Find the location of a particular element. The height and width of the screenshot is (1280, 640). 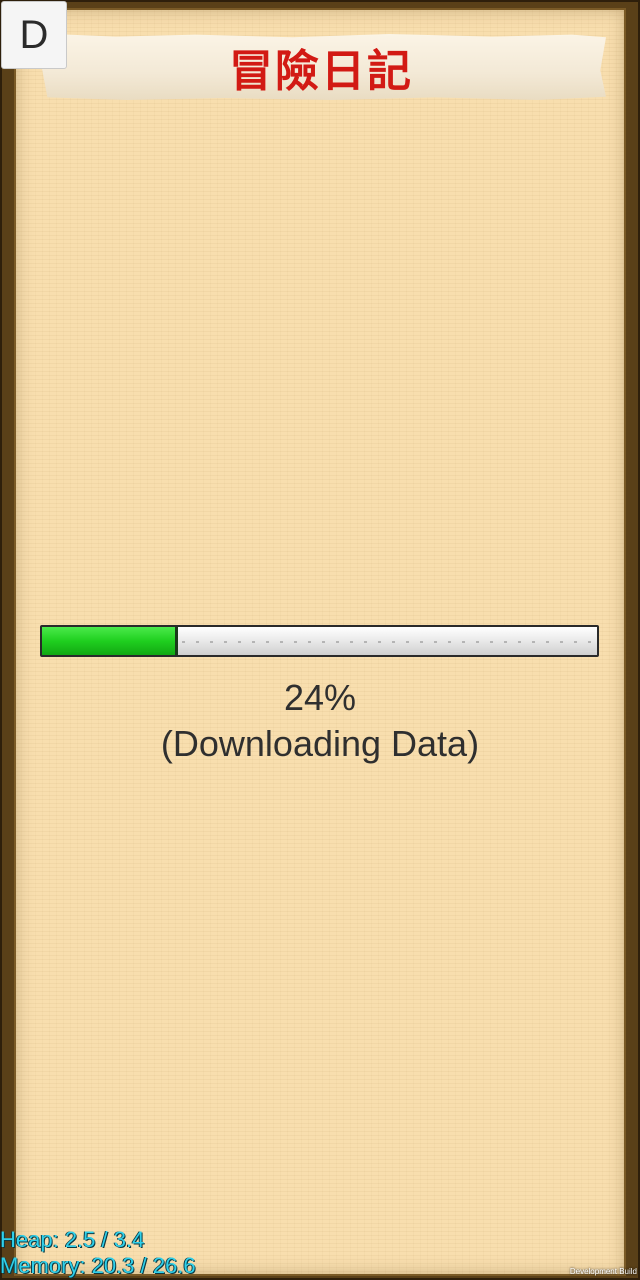

download-progress-bar is located at coordinates (319, 641).